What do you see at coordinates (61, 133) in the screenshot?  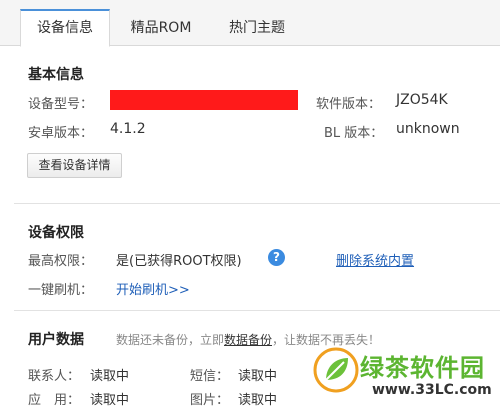 I see `android-version-label: 安卓版本：` at bounding box center [61, 133].